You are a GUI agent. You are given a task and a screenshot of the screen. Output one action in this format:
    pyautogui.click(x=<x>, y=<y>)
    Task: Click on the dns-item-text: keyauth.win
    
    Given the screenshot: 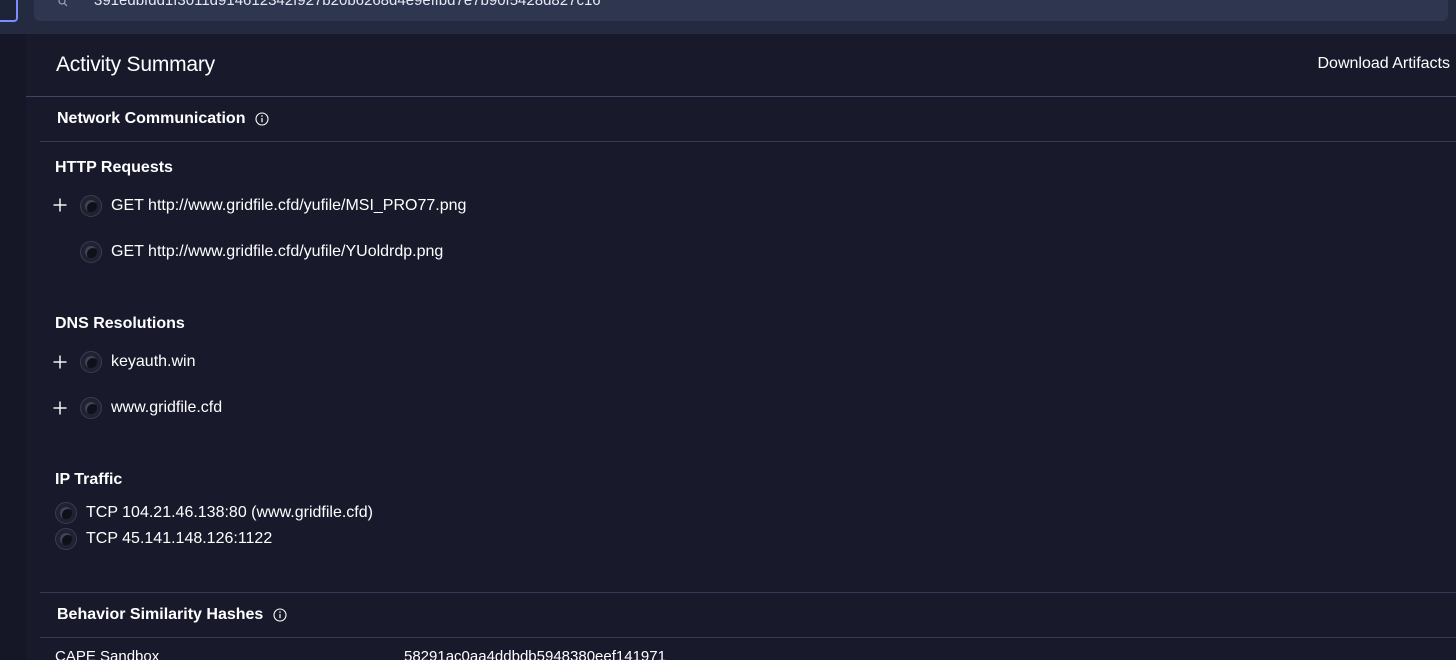 What is the action you would take?
    pyautogui.click(x=153, y=362)
    